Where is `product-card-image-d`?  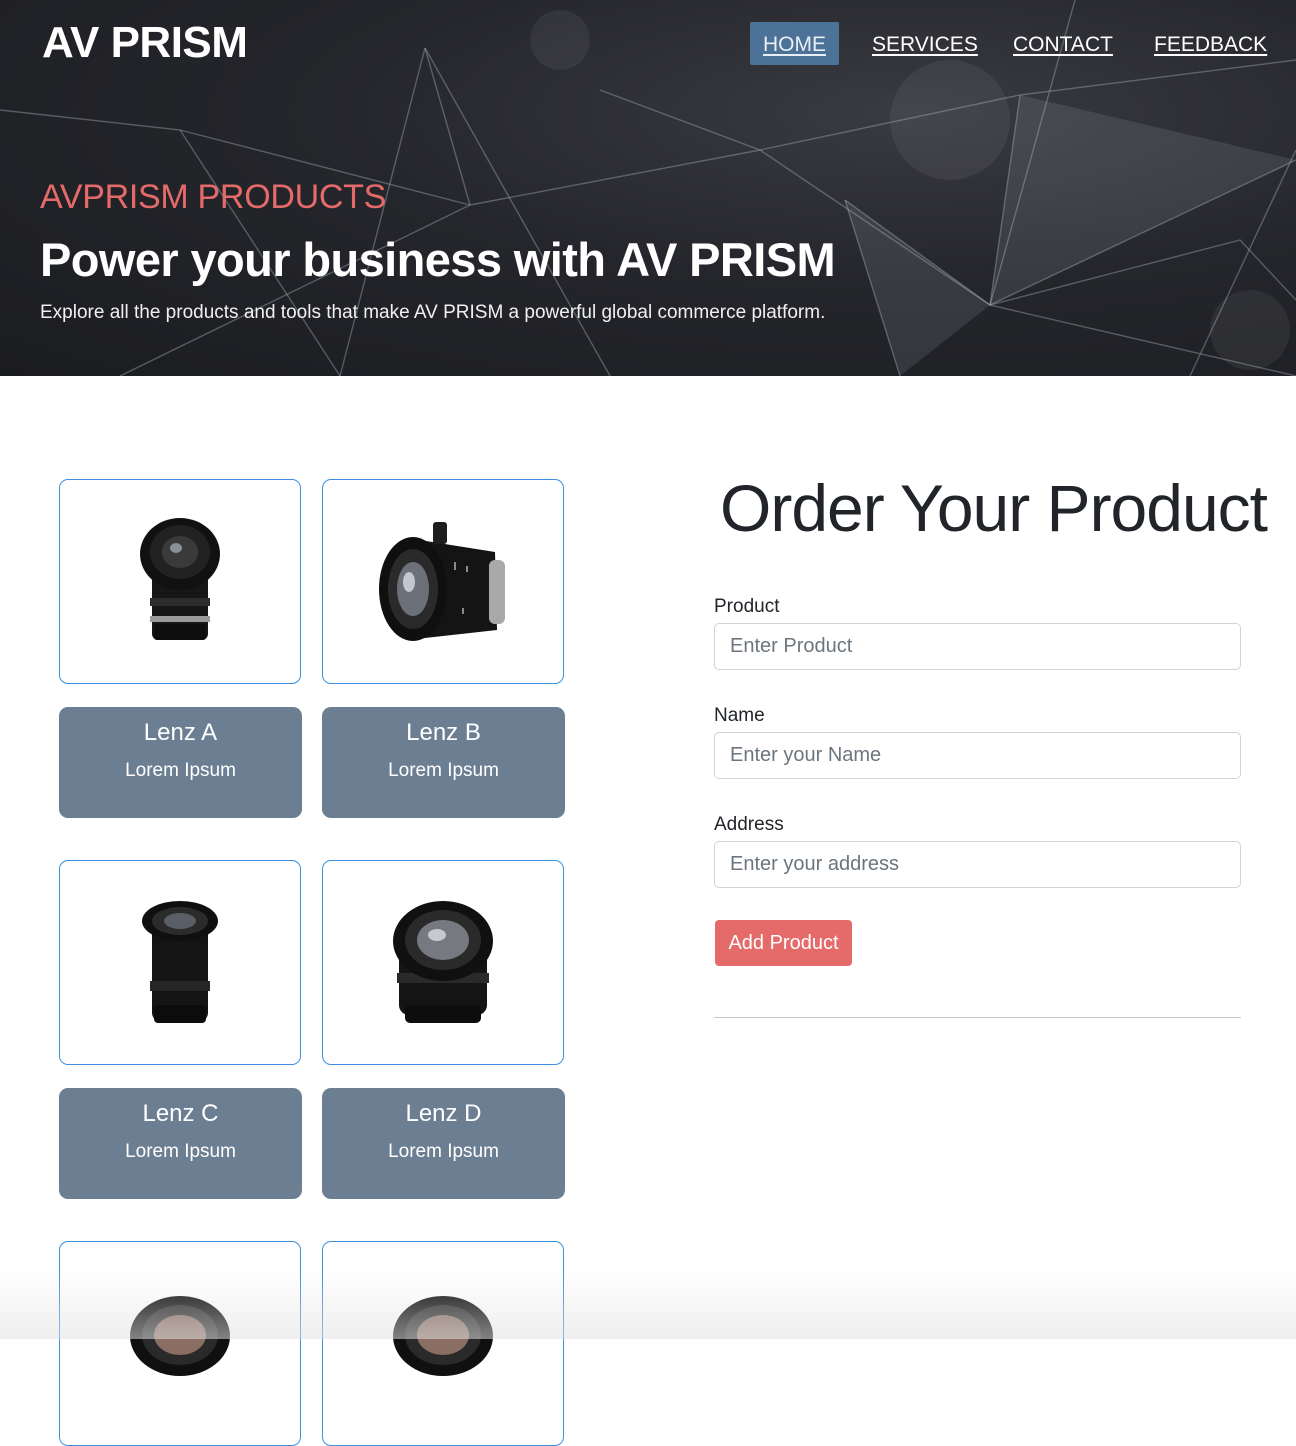 product-card-image-d is located at coordinates (443, 962).